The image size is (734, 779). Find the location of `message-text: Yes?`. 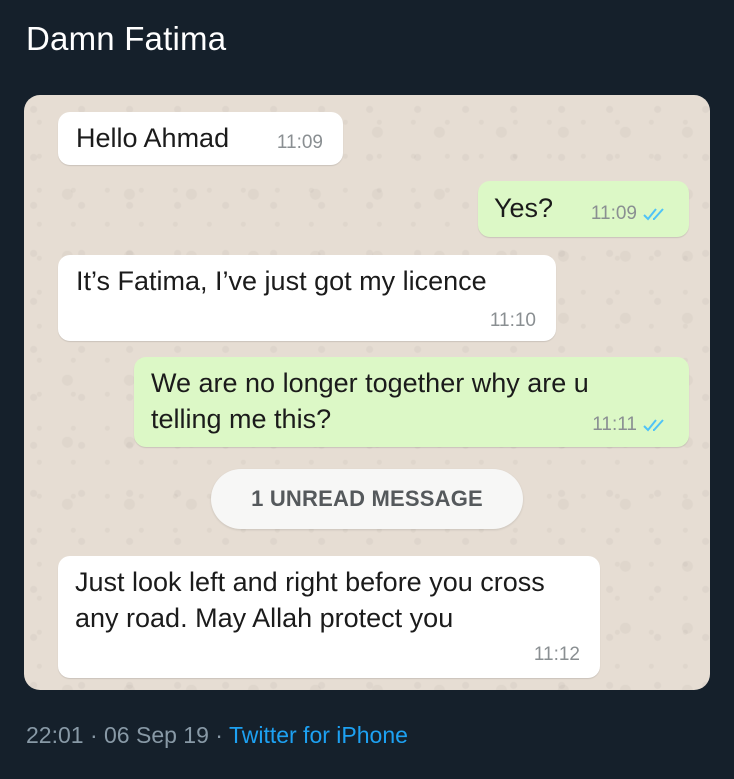

message-text: Yes? is located at coordinates (524, 208).